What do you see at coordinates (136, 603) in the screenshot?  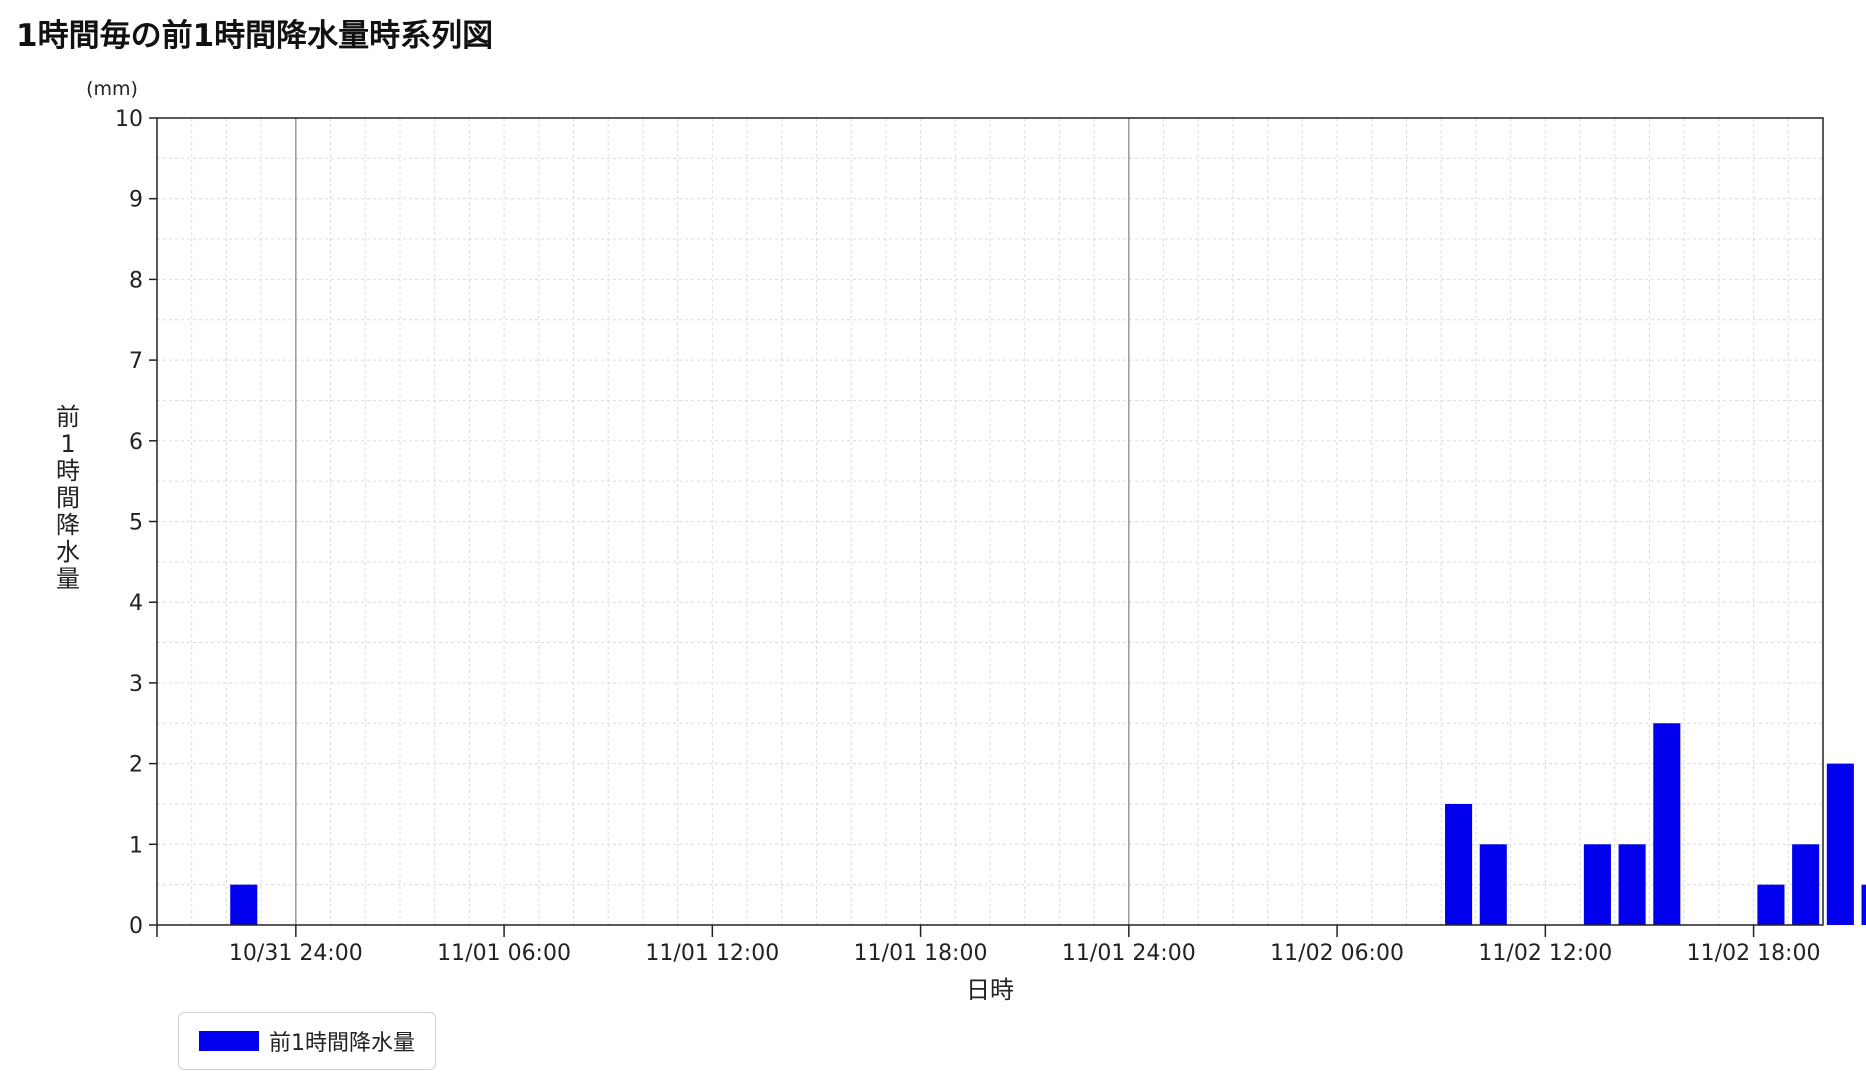 I see `y-tick-label: 4` at bounding box center [136, 603].